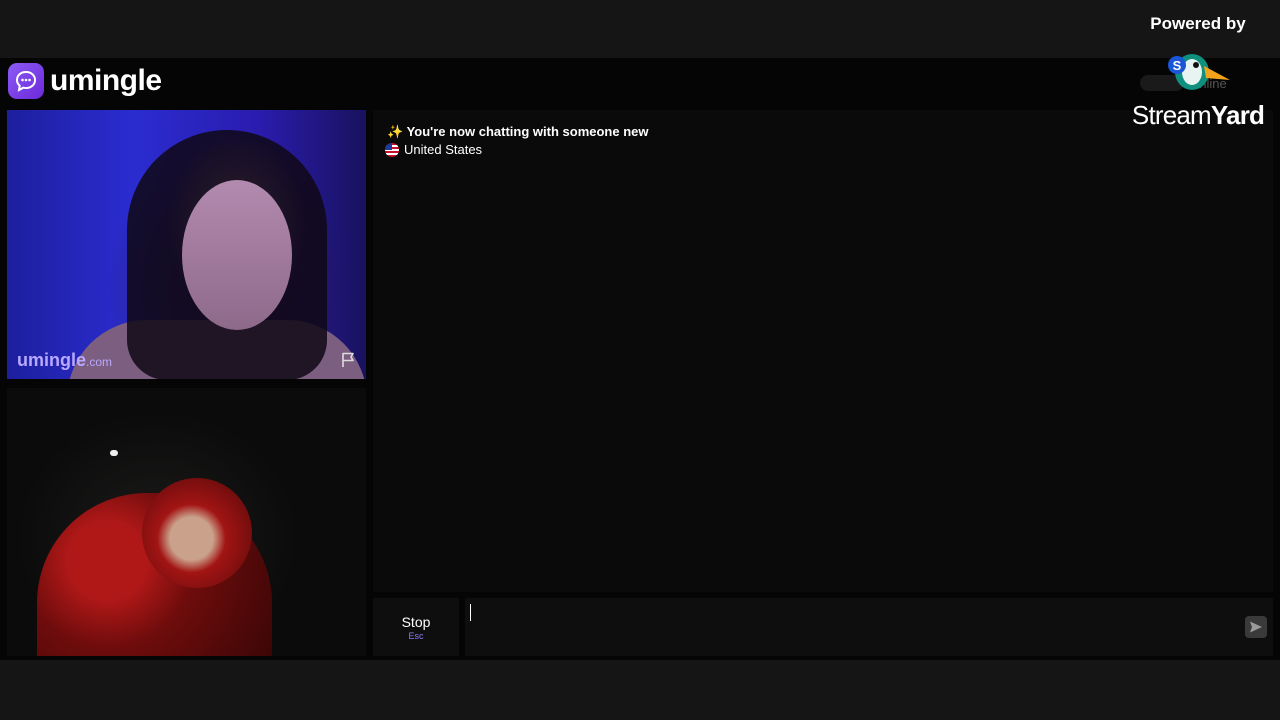 This screenshot has width=1280, height=720. I want to click on stream-word: Stream, so click(1171, 115).